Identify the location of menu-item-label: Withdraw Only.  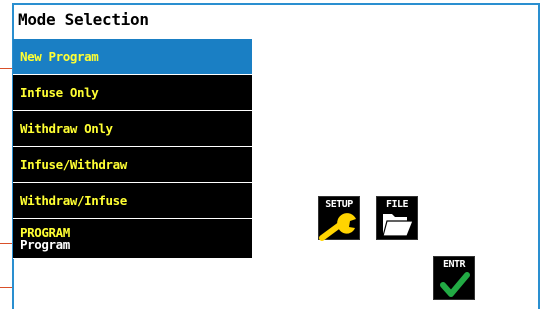
(66, 128).